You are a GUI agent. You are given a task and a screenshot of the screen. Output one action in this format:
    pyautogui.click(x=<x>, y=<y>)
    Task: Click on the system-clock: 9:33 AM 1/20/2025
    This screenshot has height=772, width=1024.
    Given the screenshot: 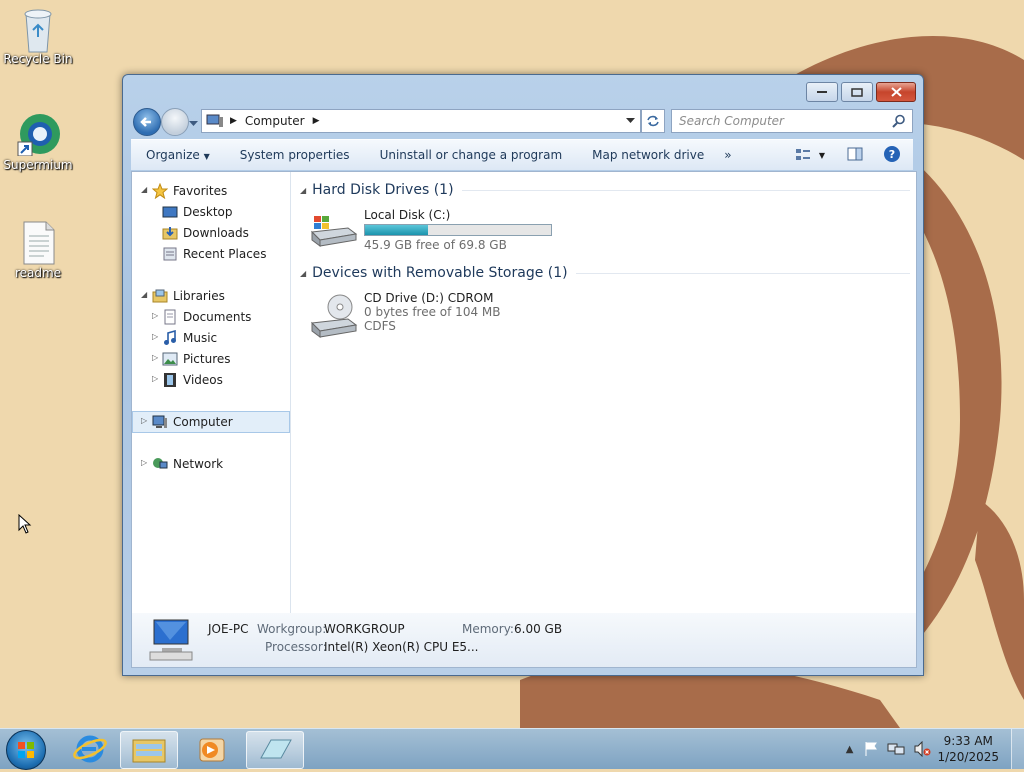 What is the action you would take?
    pyautogui.click(x=968, y=749)
    